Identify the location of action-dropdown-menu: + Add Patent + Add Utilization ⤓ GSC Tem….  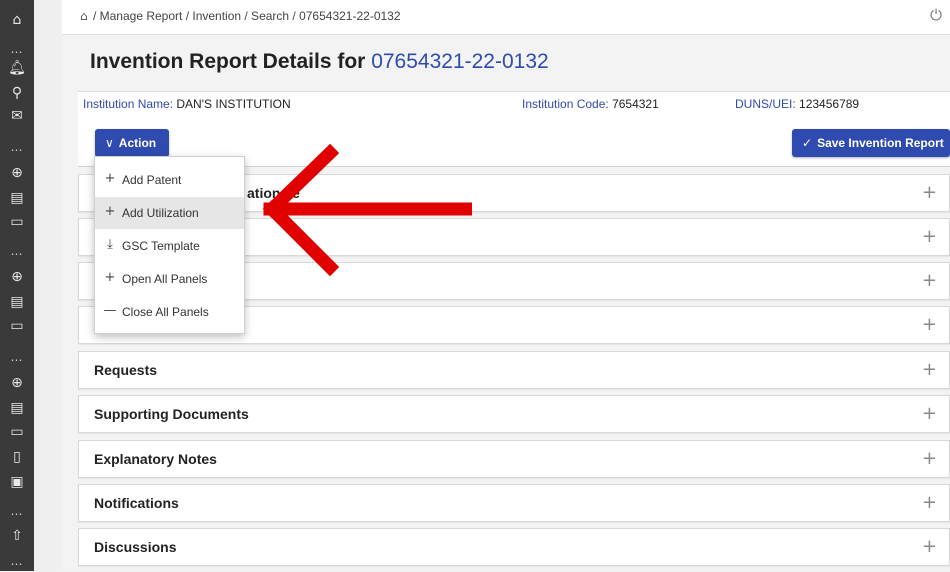
(169, 245).